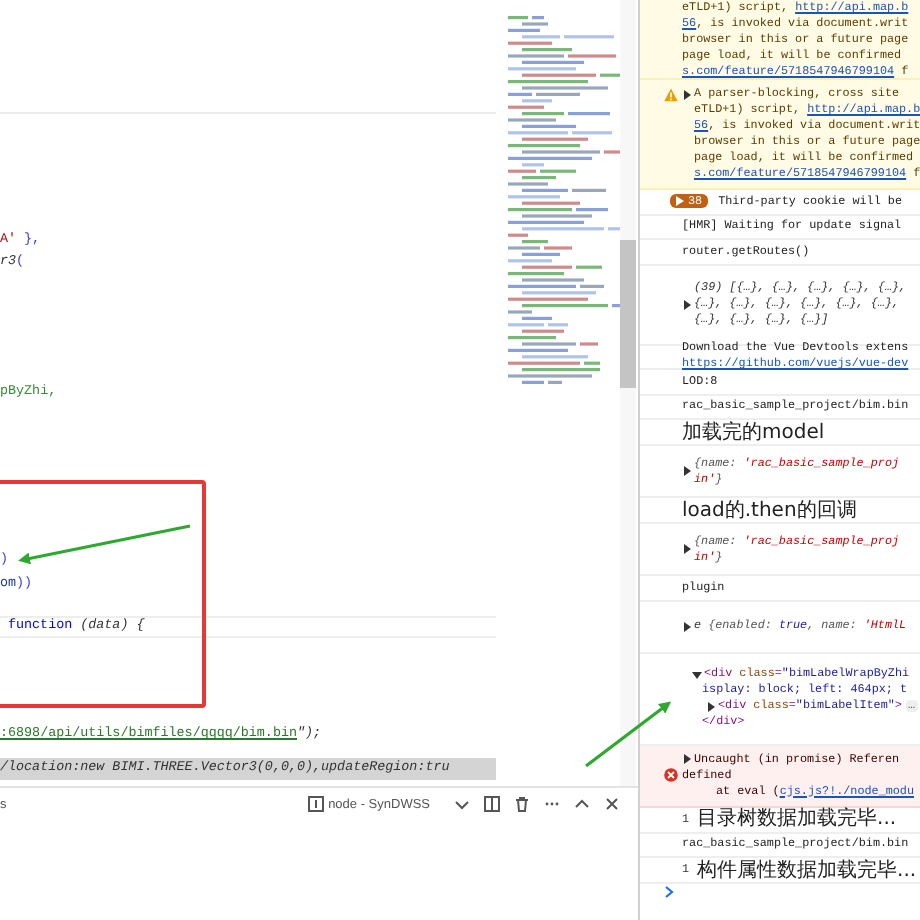 The height and width of the screenshot is (920, 920). I want to click on caret-right-icon, so click(680, 201).